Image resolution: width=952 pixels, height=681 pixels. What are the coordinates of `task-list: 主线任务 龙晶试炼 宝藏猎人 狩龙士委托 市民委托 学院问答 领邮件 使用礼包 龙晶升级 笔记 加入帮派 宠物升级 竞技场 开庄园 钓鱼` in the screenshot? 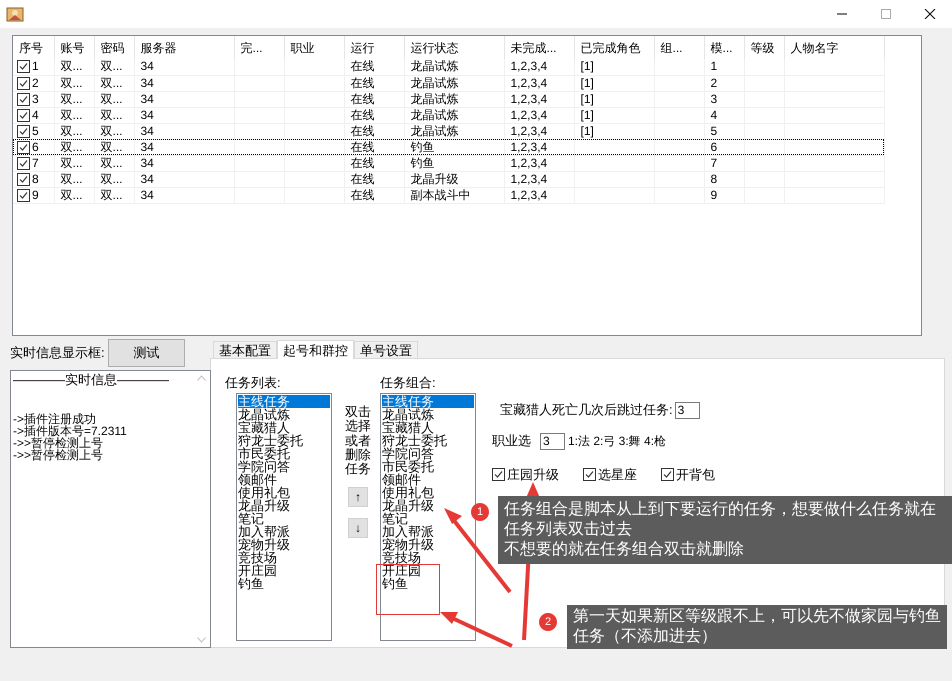 It's located at (284, 517).